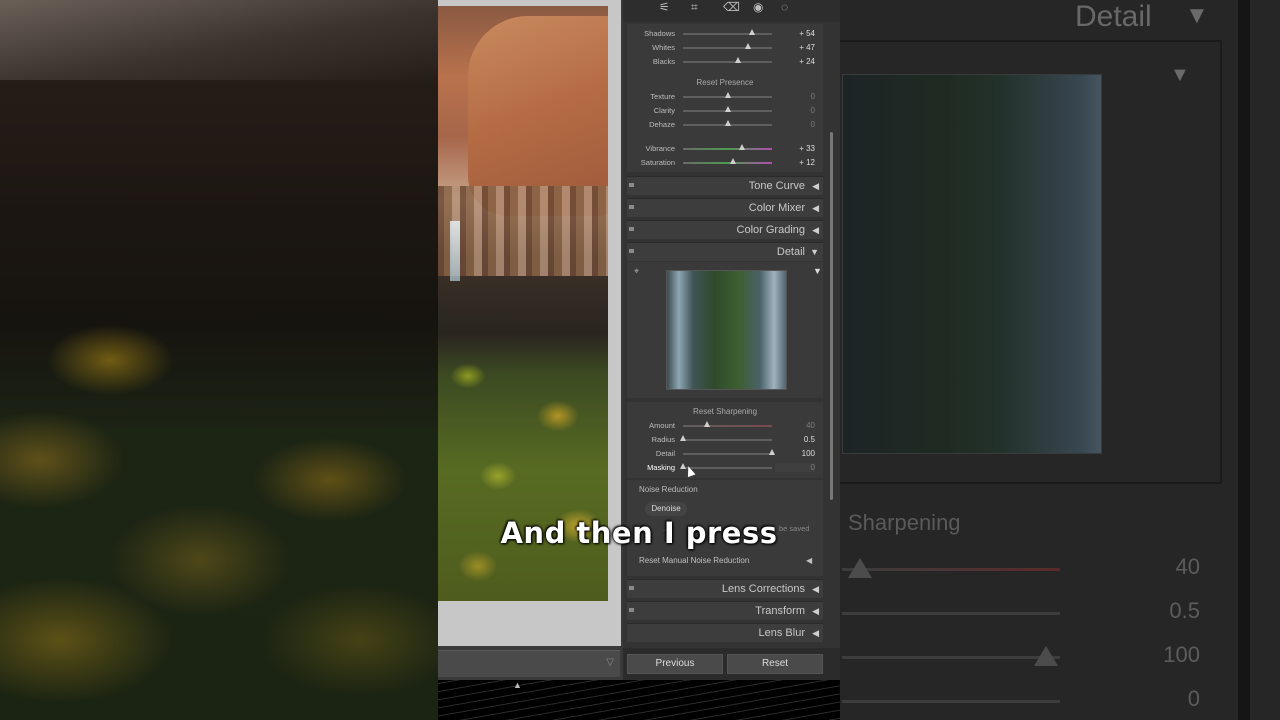 The height and width of the screenshot is (720, 1280). I want to click on blurred-sharpening-label: Sharpening, so click(904, 522).